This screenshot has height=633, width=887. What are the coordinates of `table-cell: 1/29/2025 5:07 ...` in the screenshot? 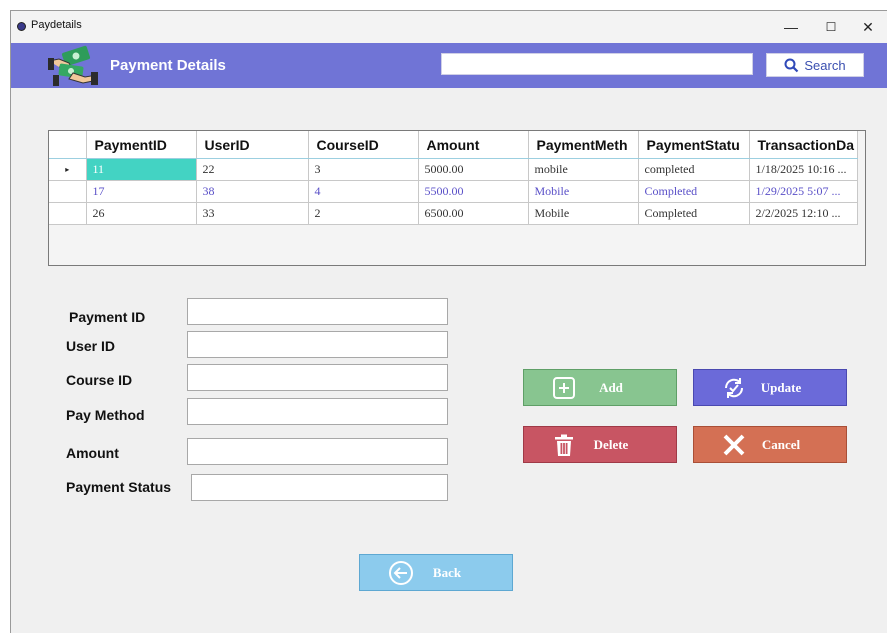 It's located at (803, 191).